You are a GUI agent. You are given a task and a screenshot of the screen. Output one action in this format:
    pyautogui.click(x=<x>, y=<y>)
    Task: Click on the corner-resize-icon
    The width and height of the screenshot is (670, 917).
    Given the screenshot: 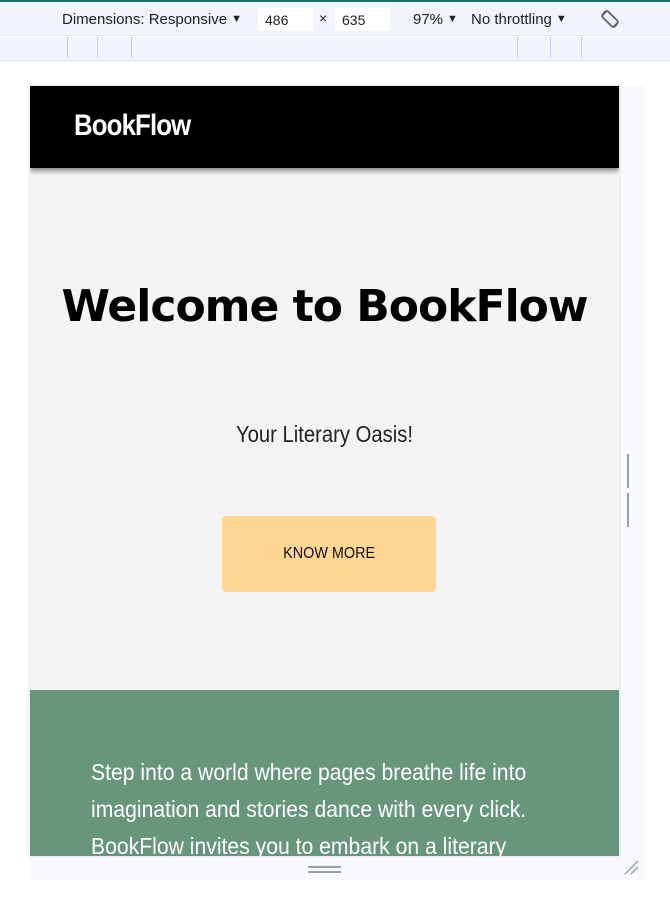 What is the action you would take?
    pyautogui.click(x=631, y=867)
    